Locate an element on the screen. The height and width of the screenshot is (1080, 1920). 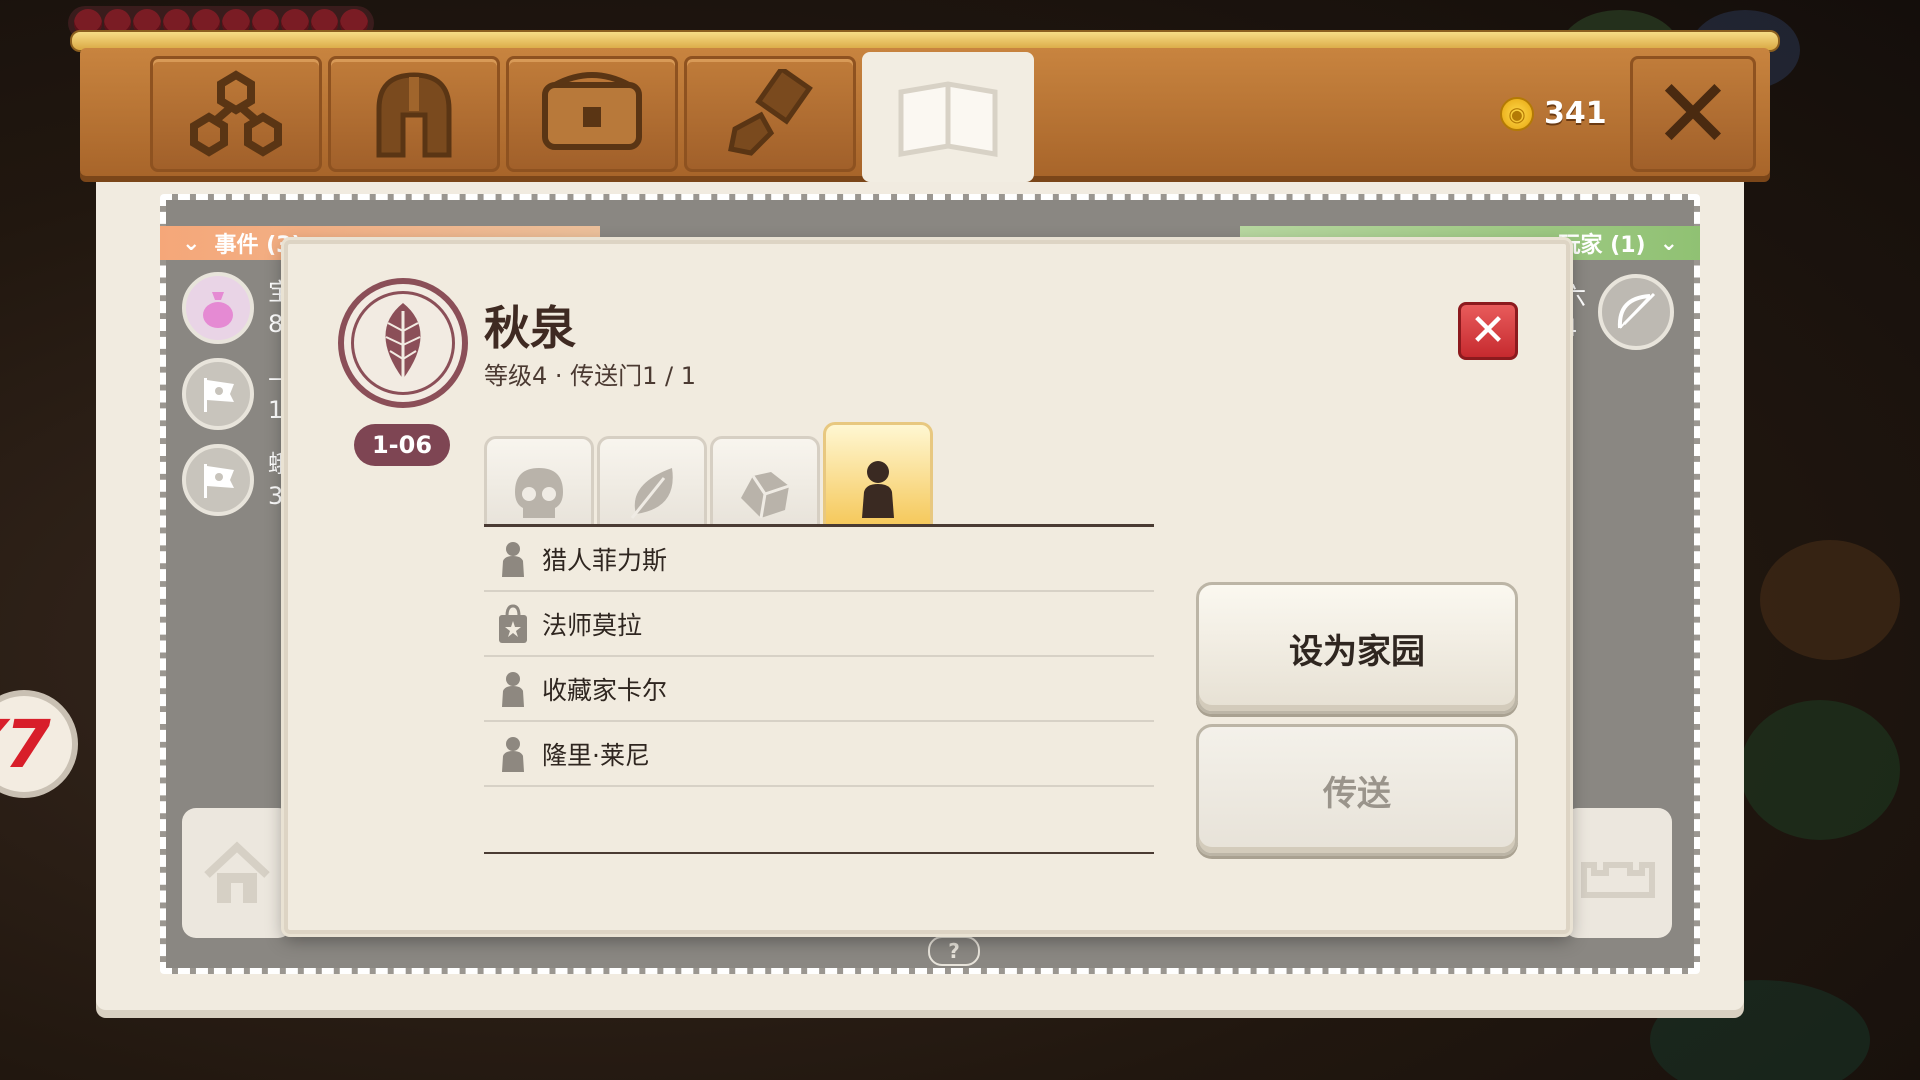
tab-gathering is located at coordinates (652, 481).